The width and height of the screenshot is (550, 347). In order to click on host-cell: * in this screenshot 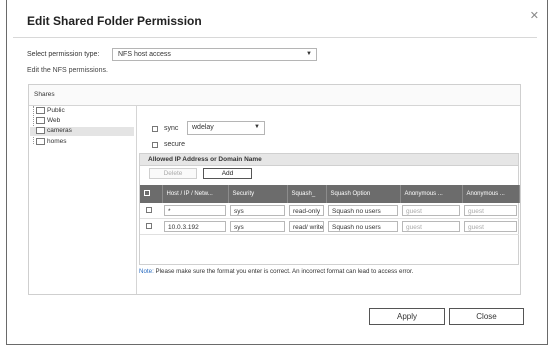, I will do `click(195, 211)`.